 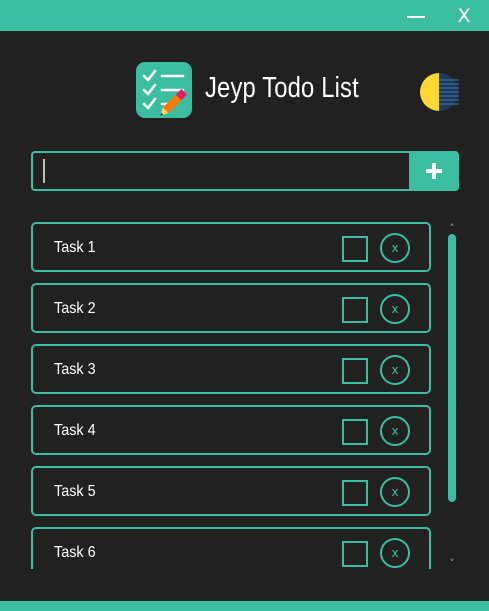 I want to click on task-item: Task 6 x, so click(x=231, y=548).